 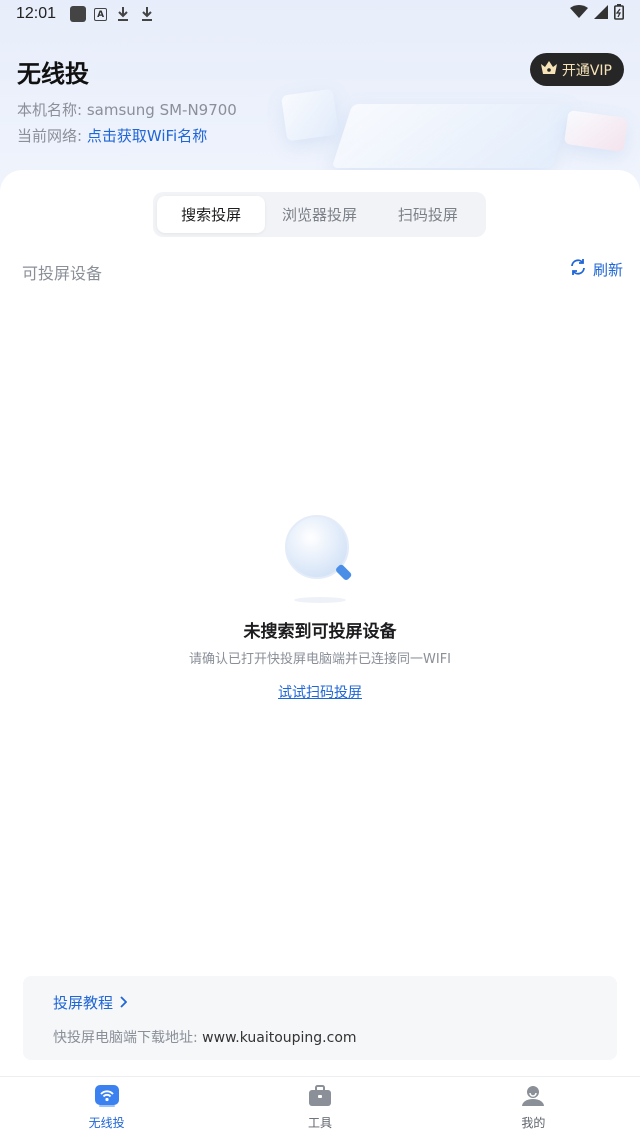 I want to click on nav-label: 我的, so click(x=533, y=1123).